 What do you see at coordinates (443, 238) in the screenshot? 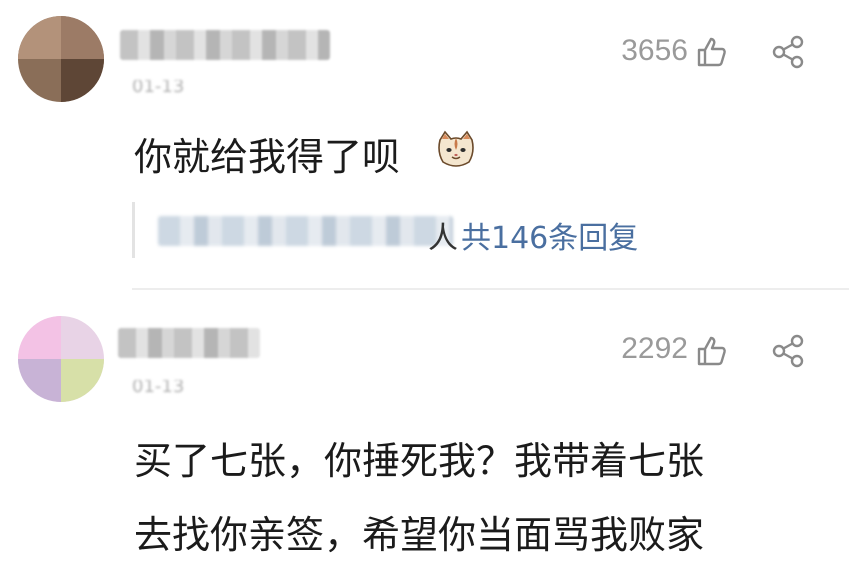
I see `reply-preview-tail: 人` at bounding box center [443, 238].